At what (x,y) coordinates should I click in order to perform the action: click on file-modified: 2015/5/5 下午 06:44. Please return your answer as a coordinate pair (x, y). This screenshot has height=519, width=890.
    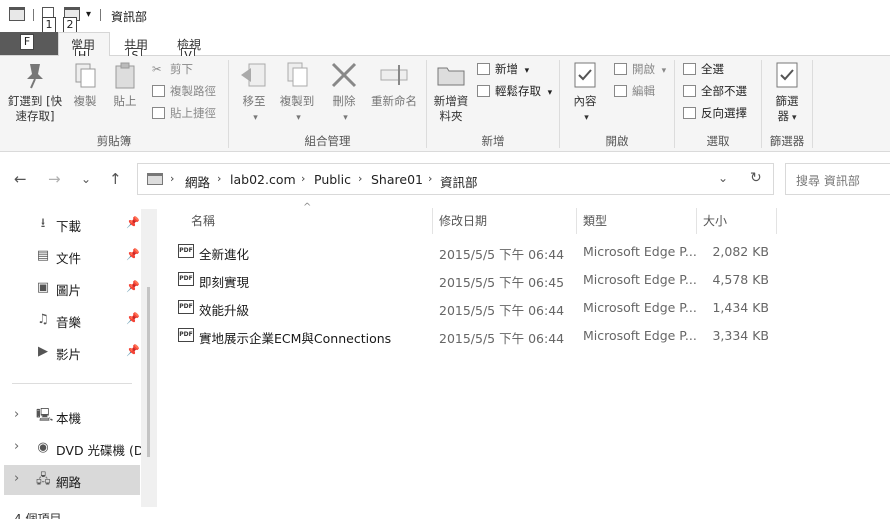
    Looking at the image, I should click on (502, 254).